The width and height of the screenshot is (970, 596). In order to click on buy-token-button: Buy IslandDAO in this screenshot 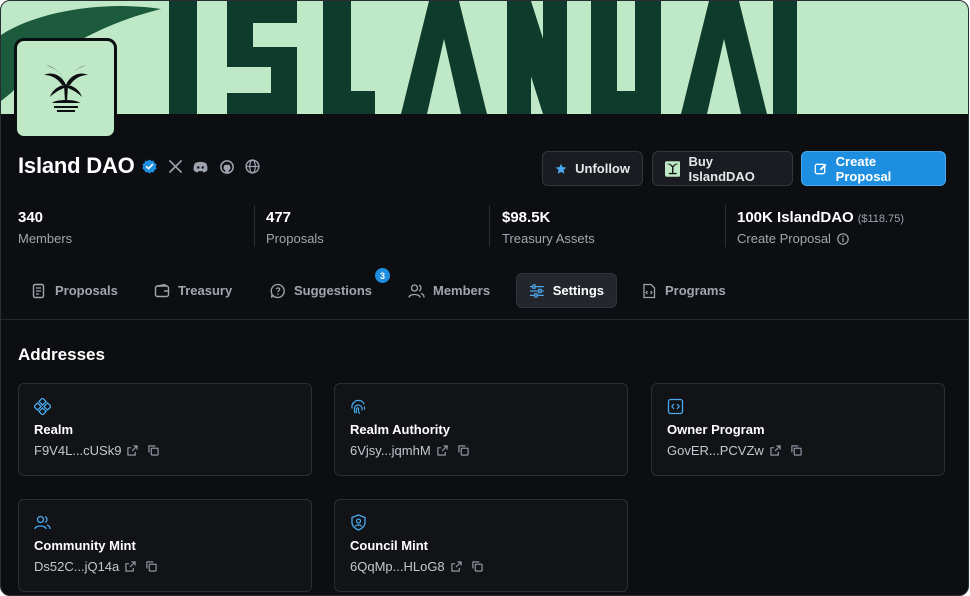, I will do `click(722, 168)`.